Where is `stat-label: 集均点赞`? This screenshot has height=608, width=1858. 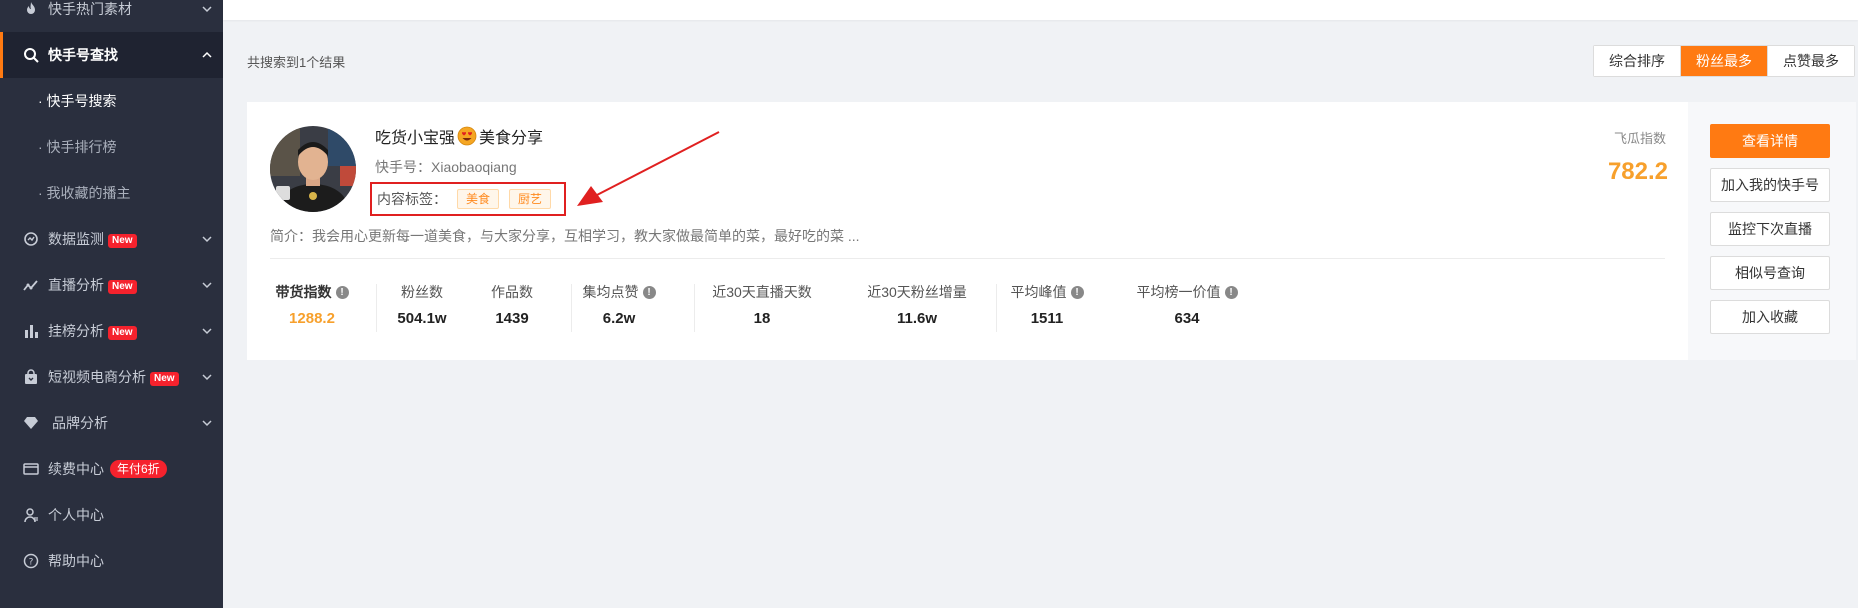 stat-label: 集均点赞 is located at coordinates (610, 292).